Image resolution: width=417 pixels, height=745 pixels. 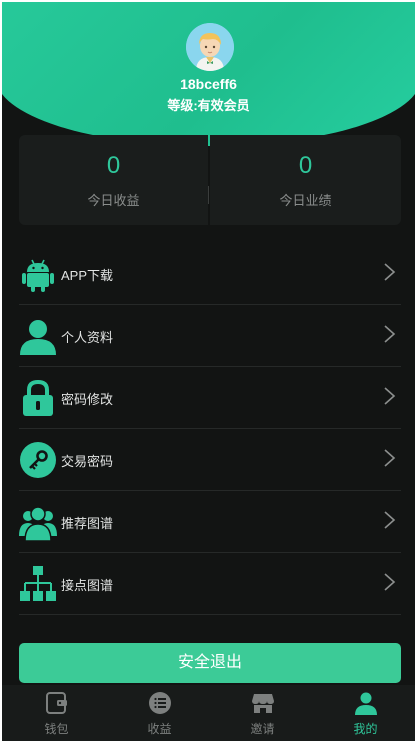 What do you see at coordinates (208, 84) in the screenshot?
I see `username: 18bceff6` at bounding box center [208, 84].